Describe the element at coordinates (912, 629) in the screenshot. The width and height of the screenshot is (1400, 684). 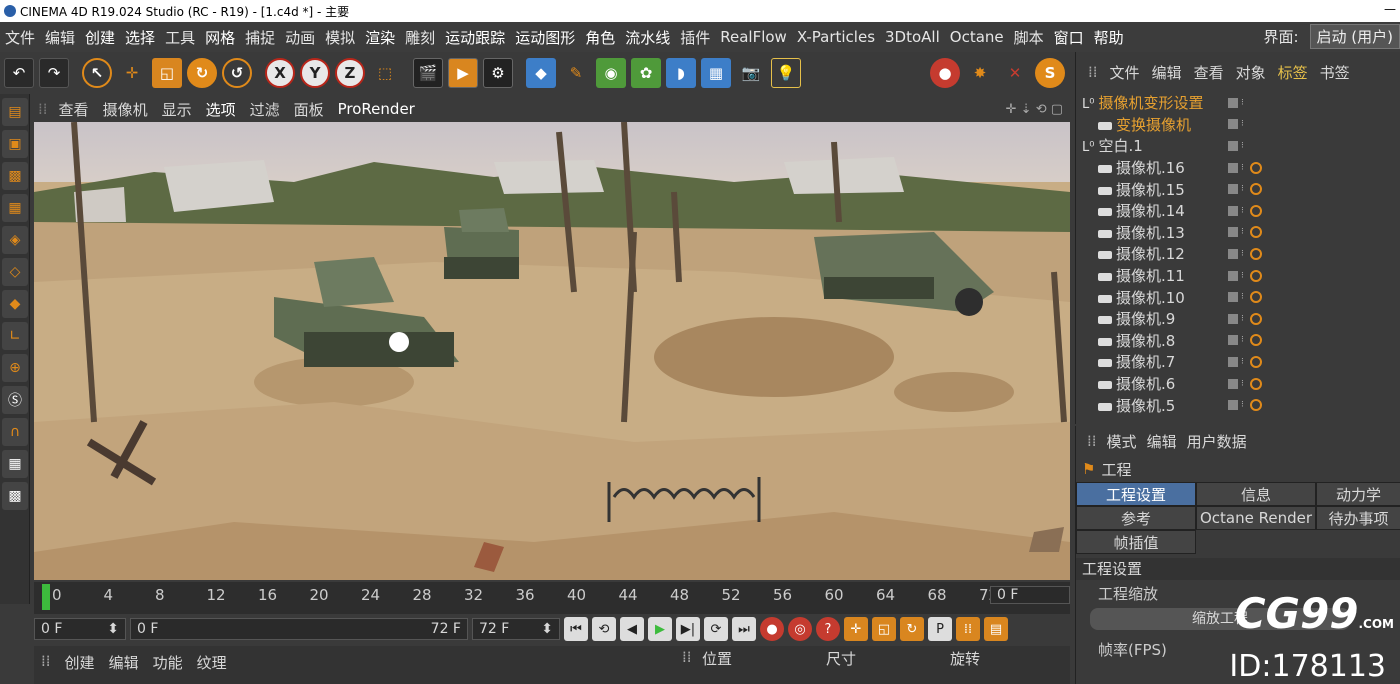
I see `key-rotation-icon: ↻` at that location.